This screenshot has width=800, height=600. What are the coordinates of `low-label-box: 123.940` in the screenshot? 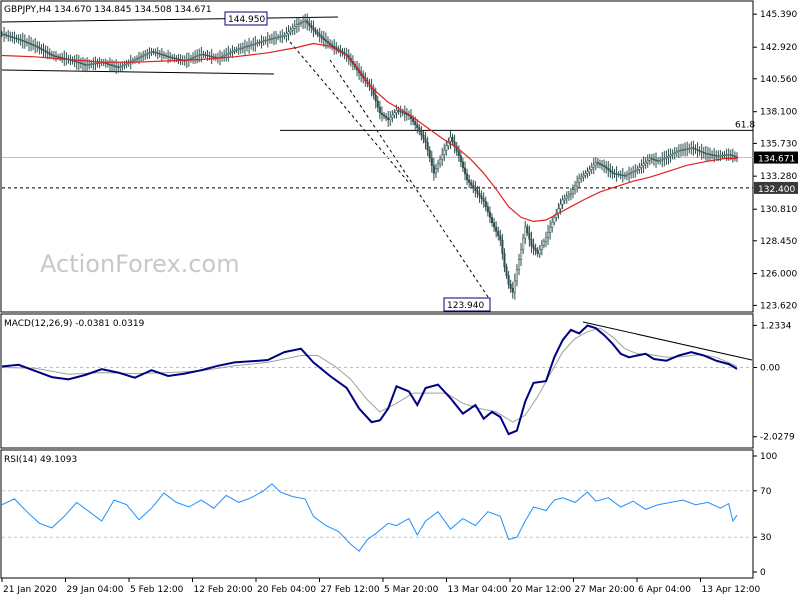 It's located at (467, 304).